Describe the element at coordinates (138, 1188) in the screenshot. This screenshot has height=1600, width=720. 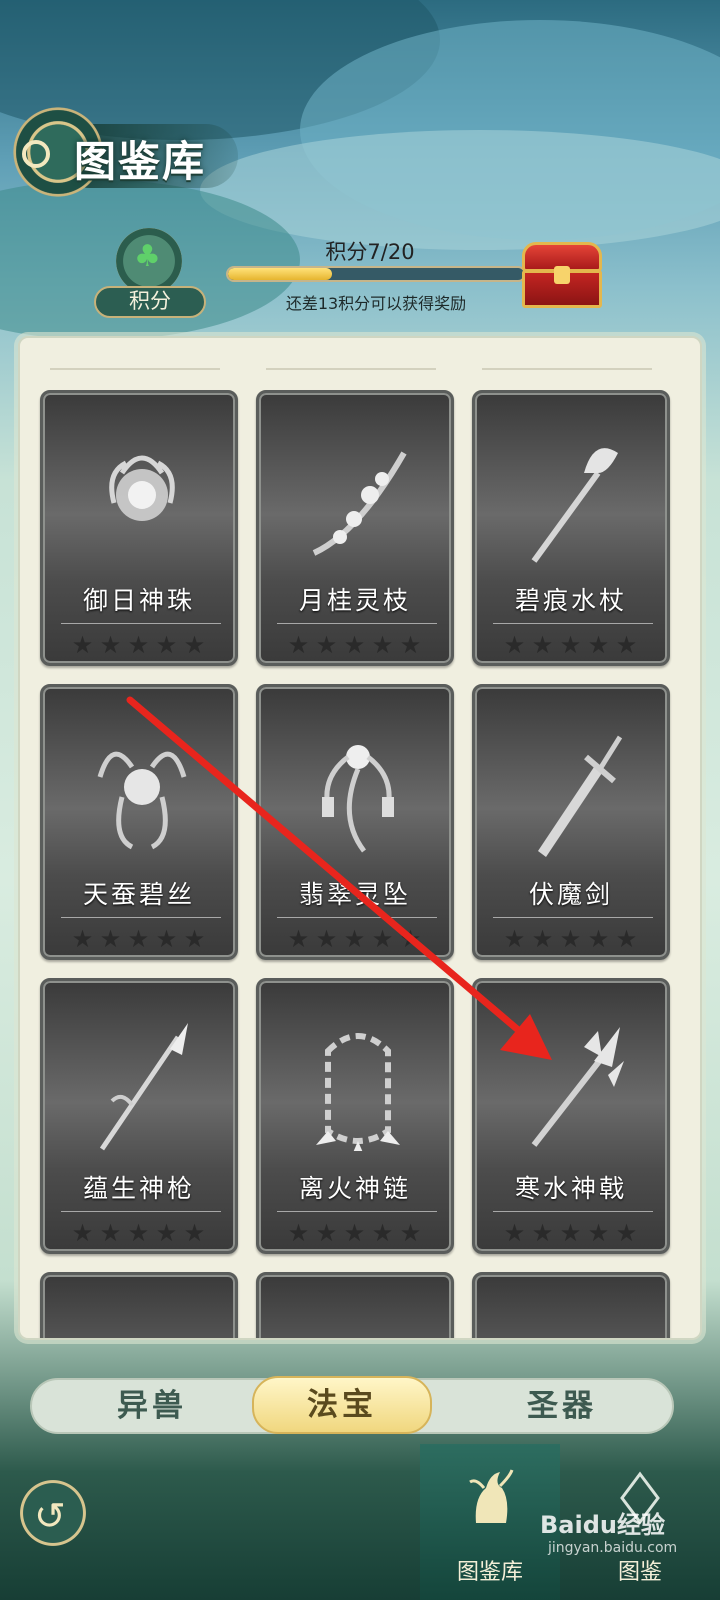
I see `item-name: 蕴生神枪` at that location.